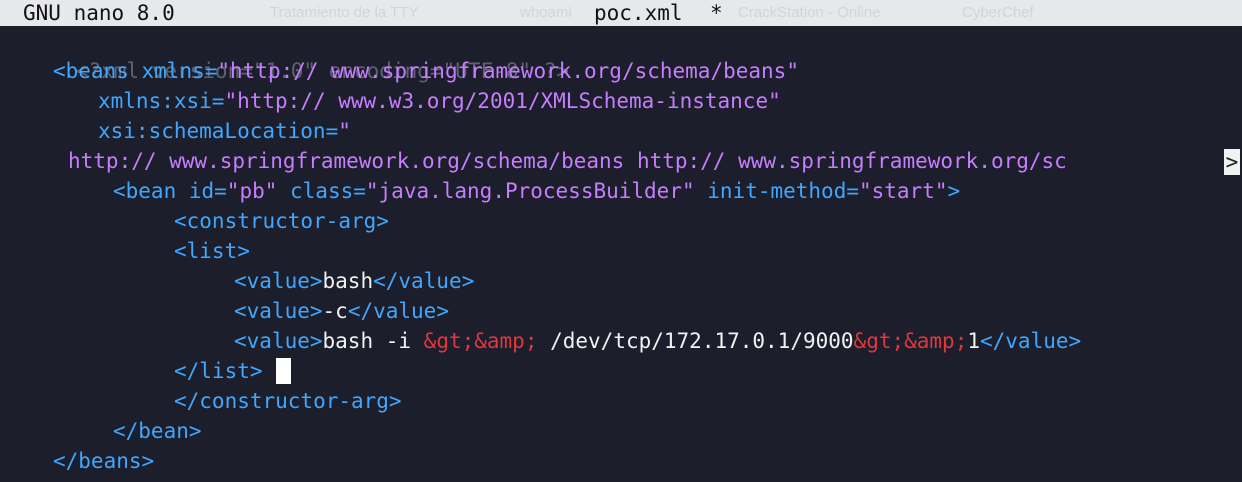 The width and height of the screenshot is (1242, 482). I want to click on bean-close-tag: </bean>, so click(157, 431).